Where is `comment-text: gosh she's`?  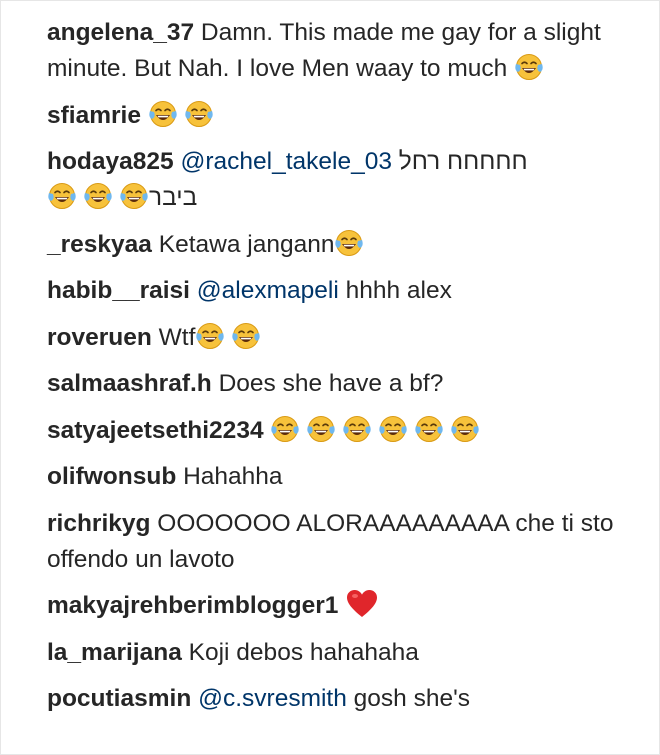 comment-text: gosh she's is located at coordinates (408, 698).